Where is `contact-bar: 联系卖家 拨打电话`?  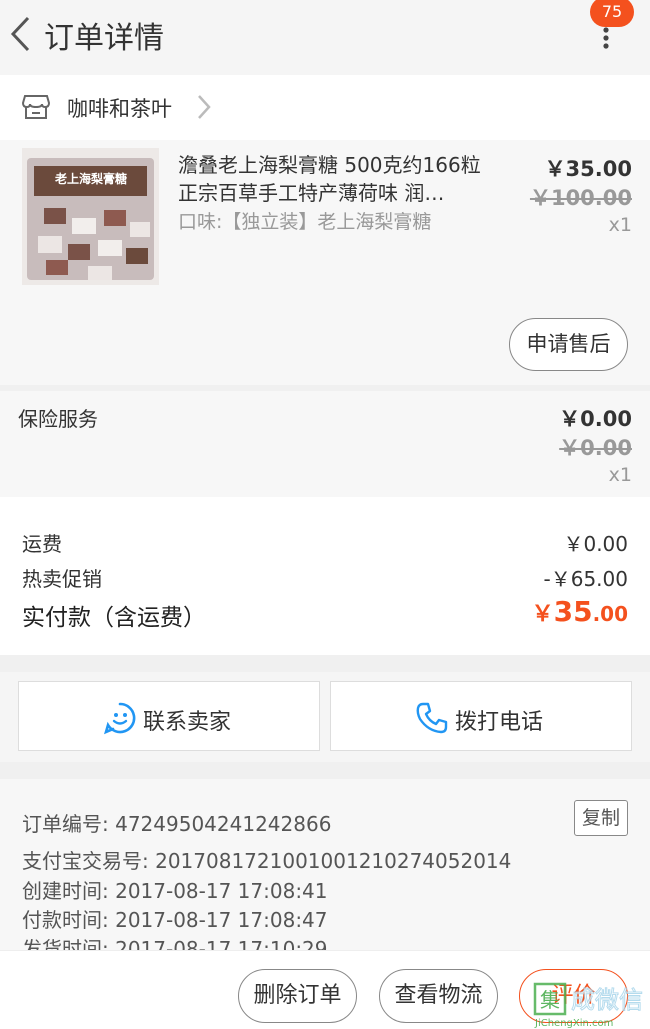
contact-bar: 联系卖家 拨打电话 is located at coordinates (325, 717).